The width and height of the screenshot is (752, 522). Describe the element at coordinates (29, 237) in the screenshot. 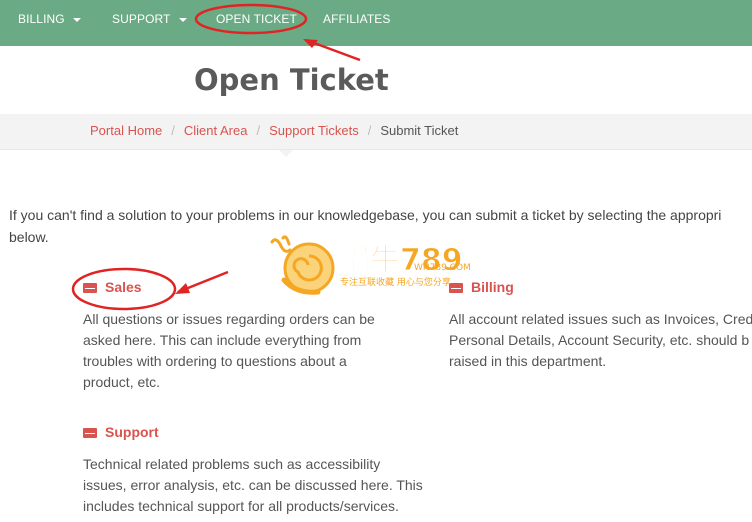

I see `intro-line-2: below.` at that location.